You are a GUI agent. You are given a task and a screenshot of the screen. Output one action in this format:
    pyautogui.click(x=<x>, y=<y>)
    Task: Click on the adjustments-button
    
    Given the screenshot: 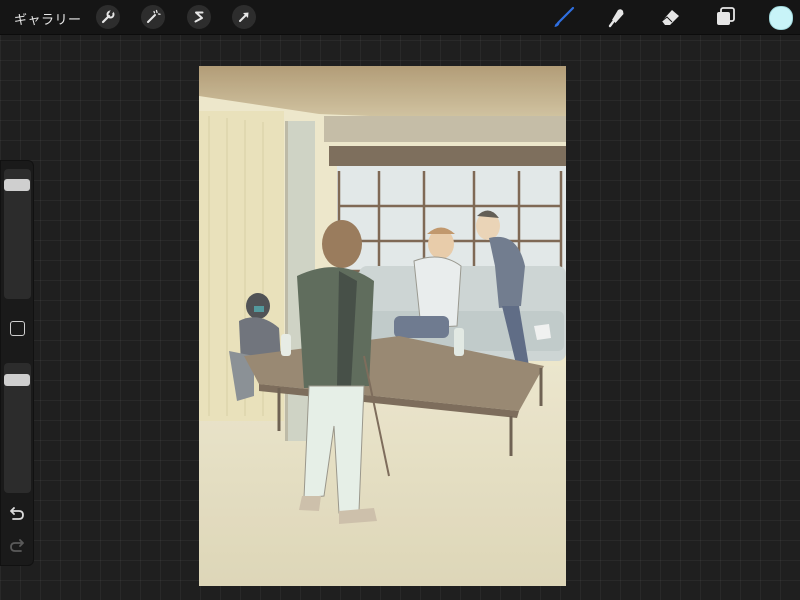 What is the action you would take?
    pyautogui.click(x=153, y=17)
    